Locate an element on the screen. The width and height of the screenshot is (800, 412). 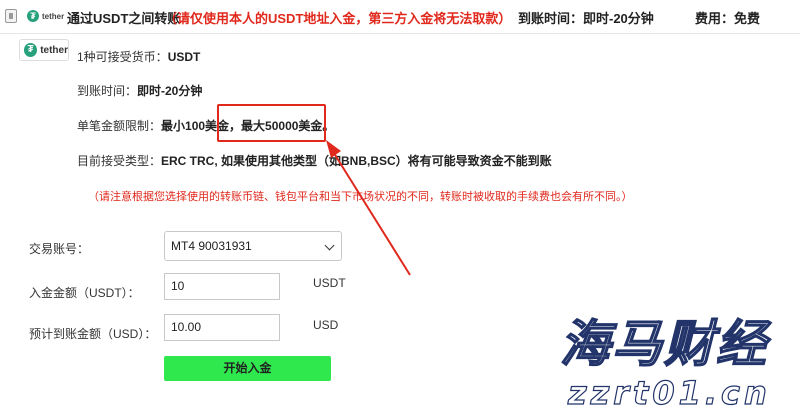
watermark-site: zzrt01.cn is located at coordinates (669, 393).